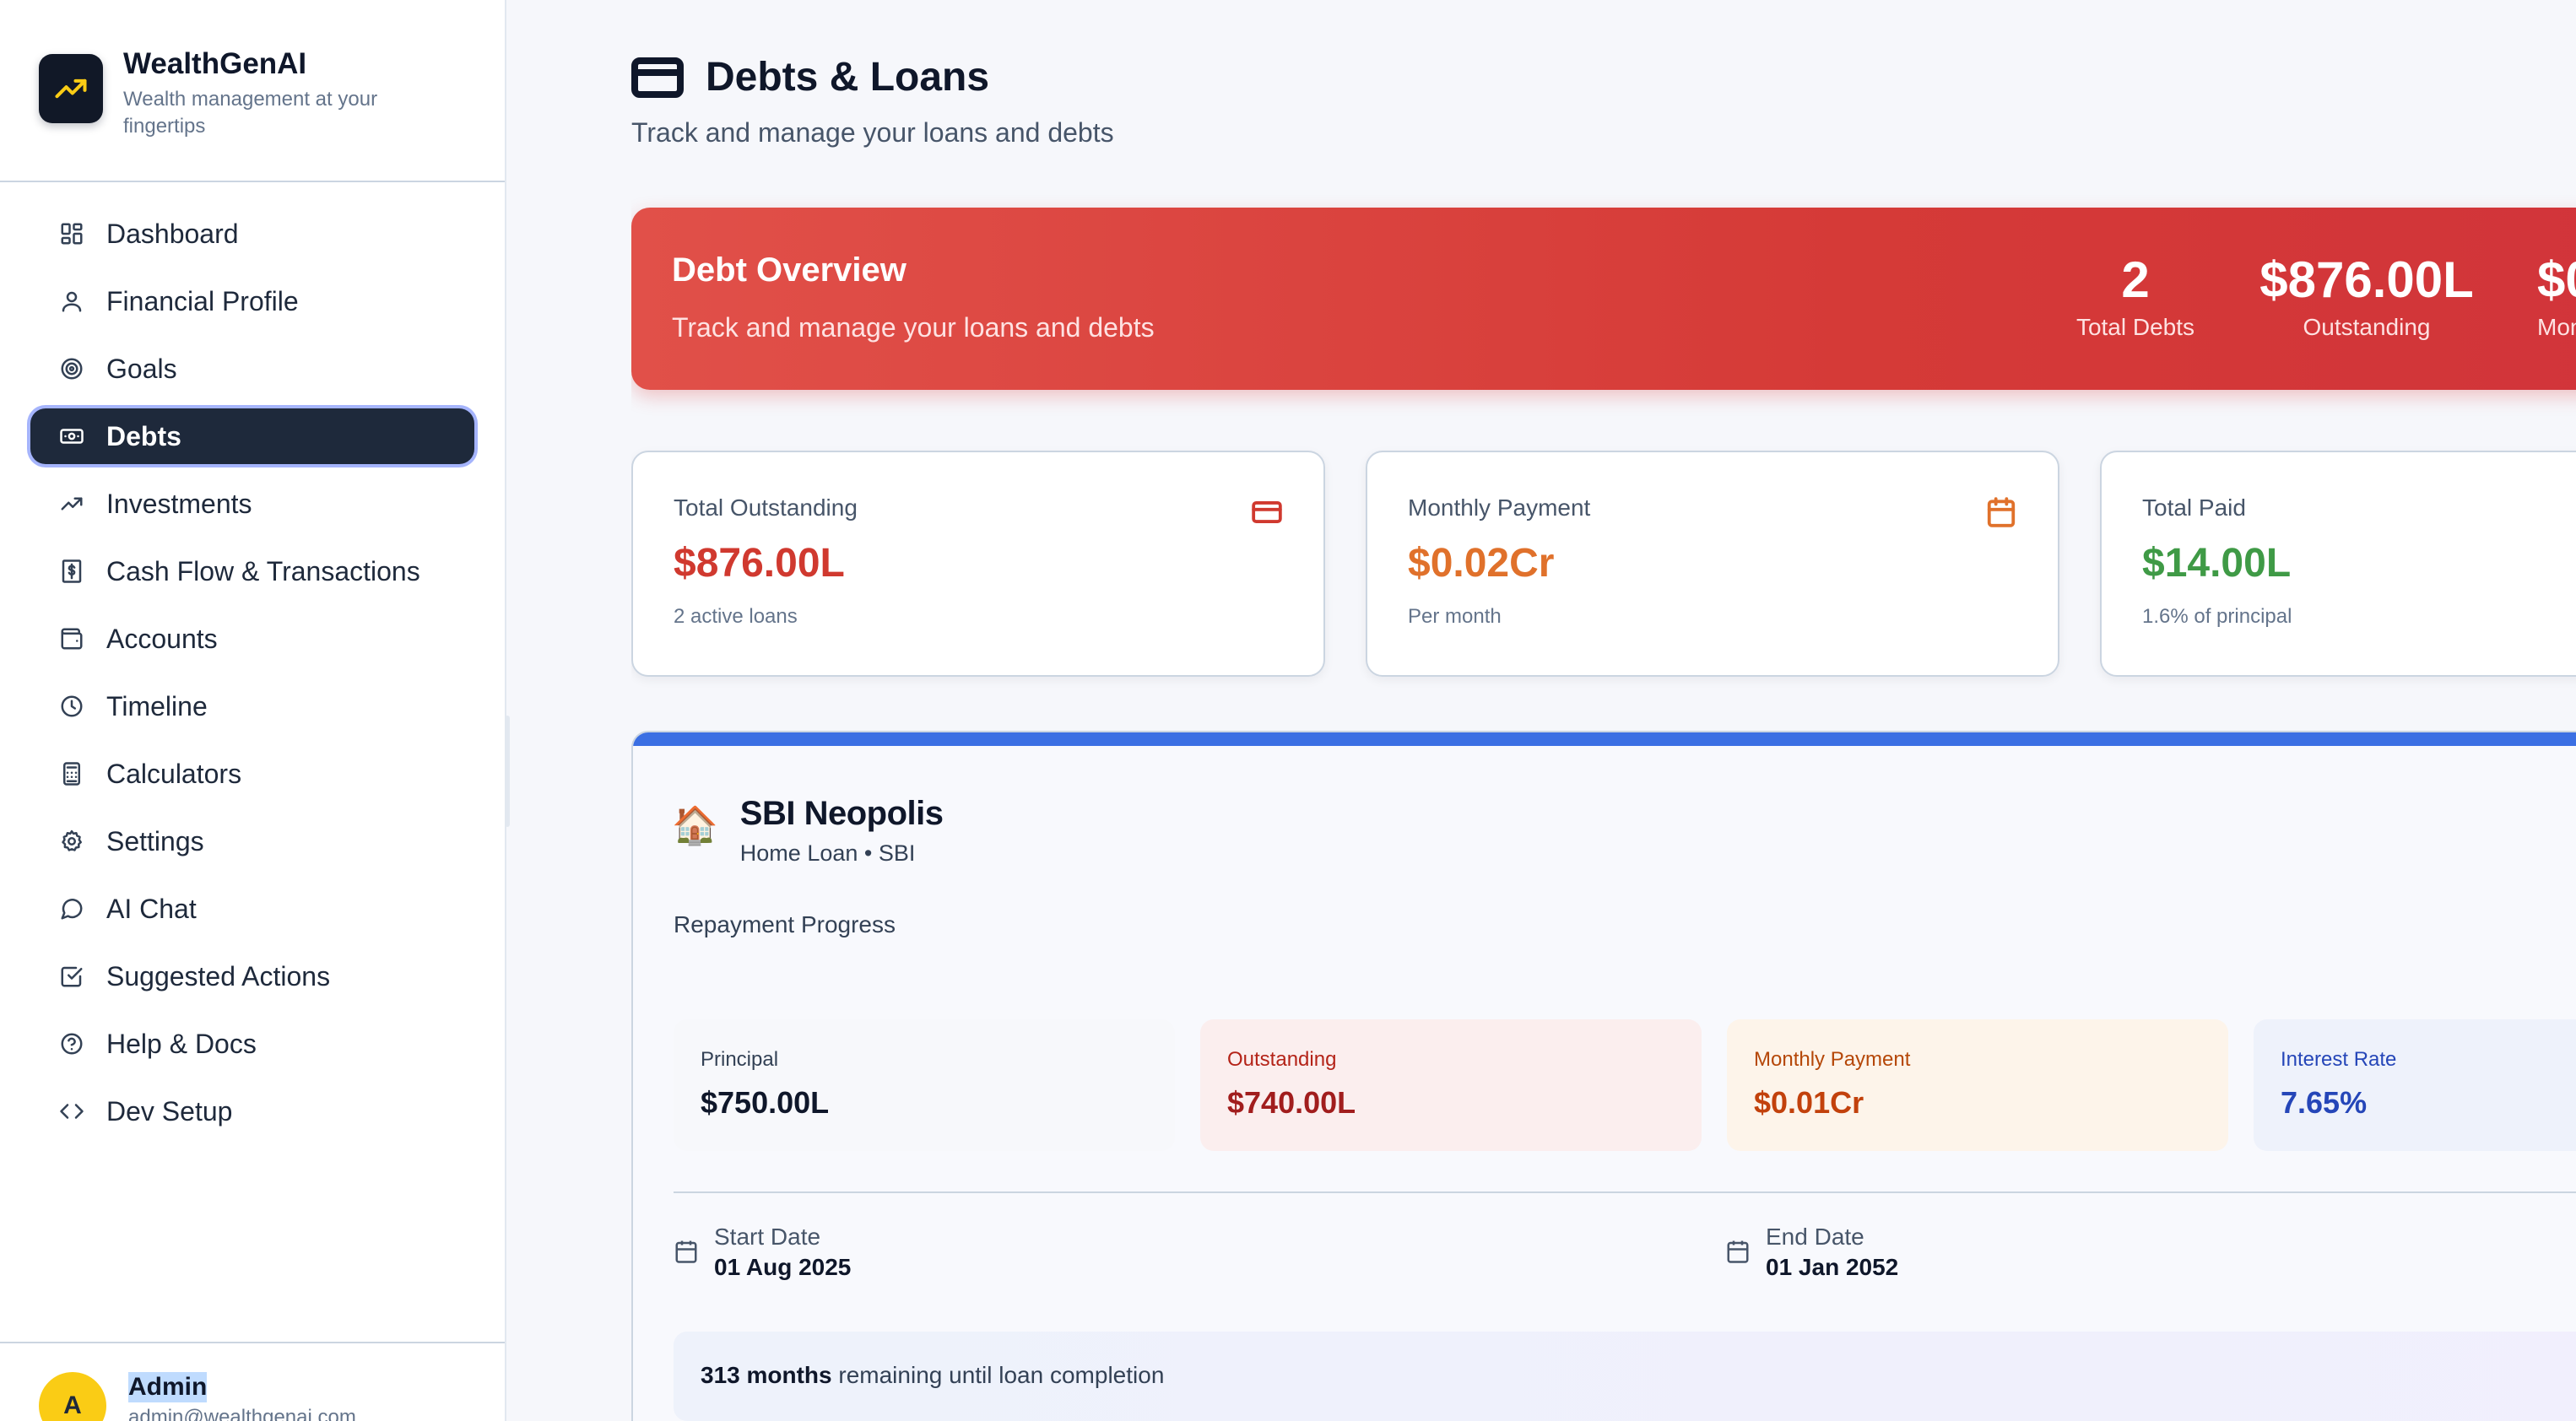 The width and height of the screenshot is (2576, 1421). Describe the element at coordinates (141, 368) in the screenshot. I see `sidebar-item-label: Goals` at that location.